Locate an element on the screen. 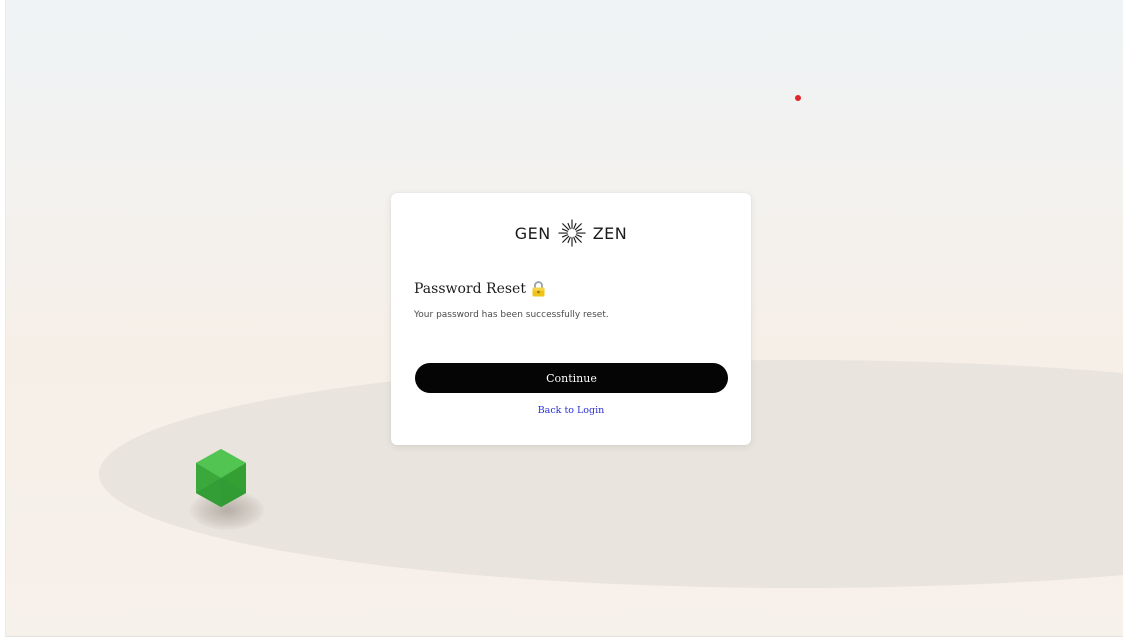 Image resolution: width=1123 pixels, height=637 pixels. sunburst-logo-icon is located at coordinates (572, 233).